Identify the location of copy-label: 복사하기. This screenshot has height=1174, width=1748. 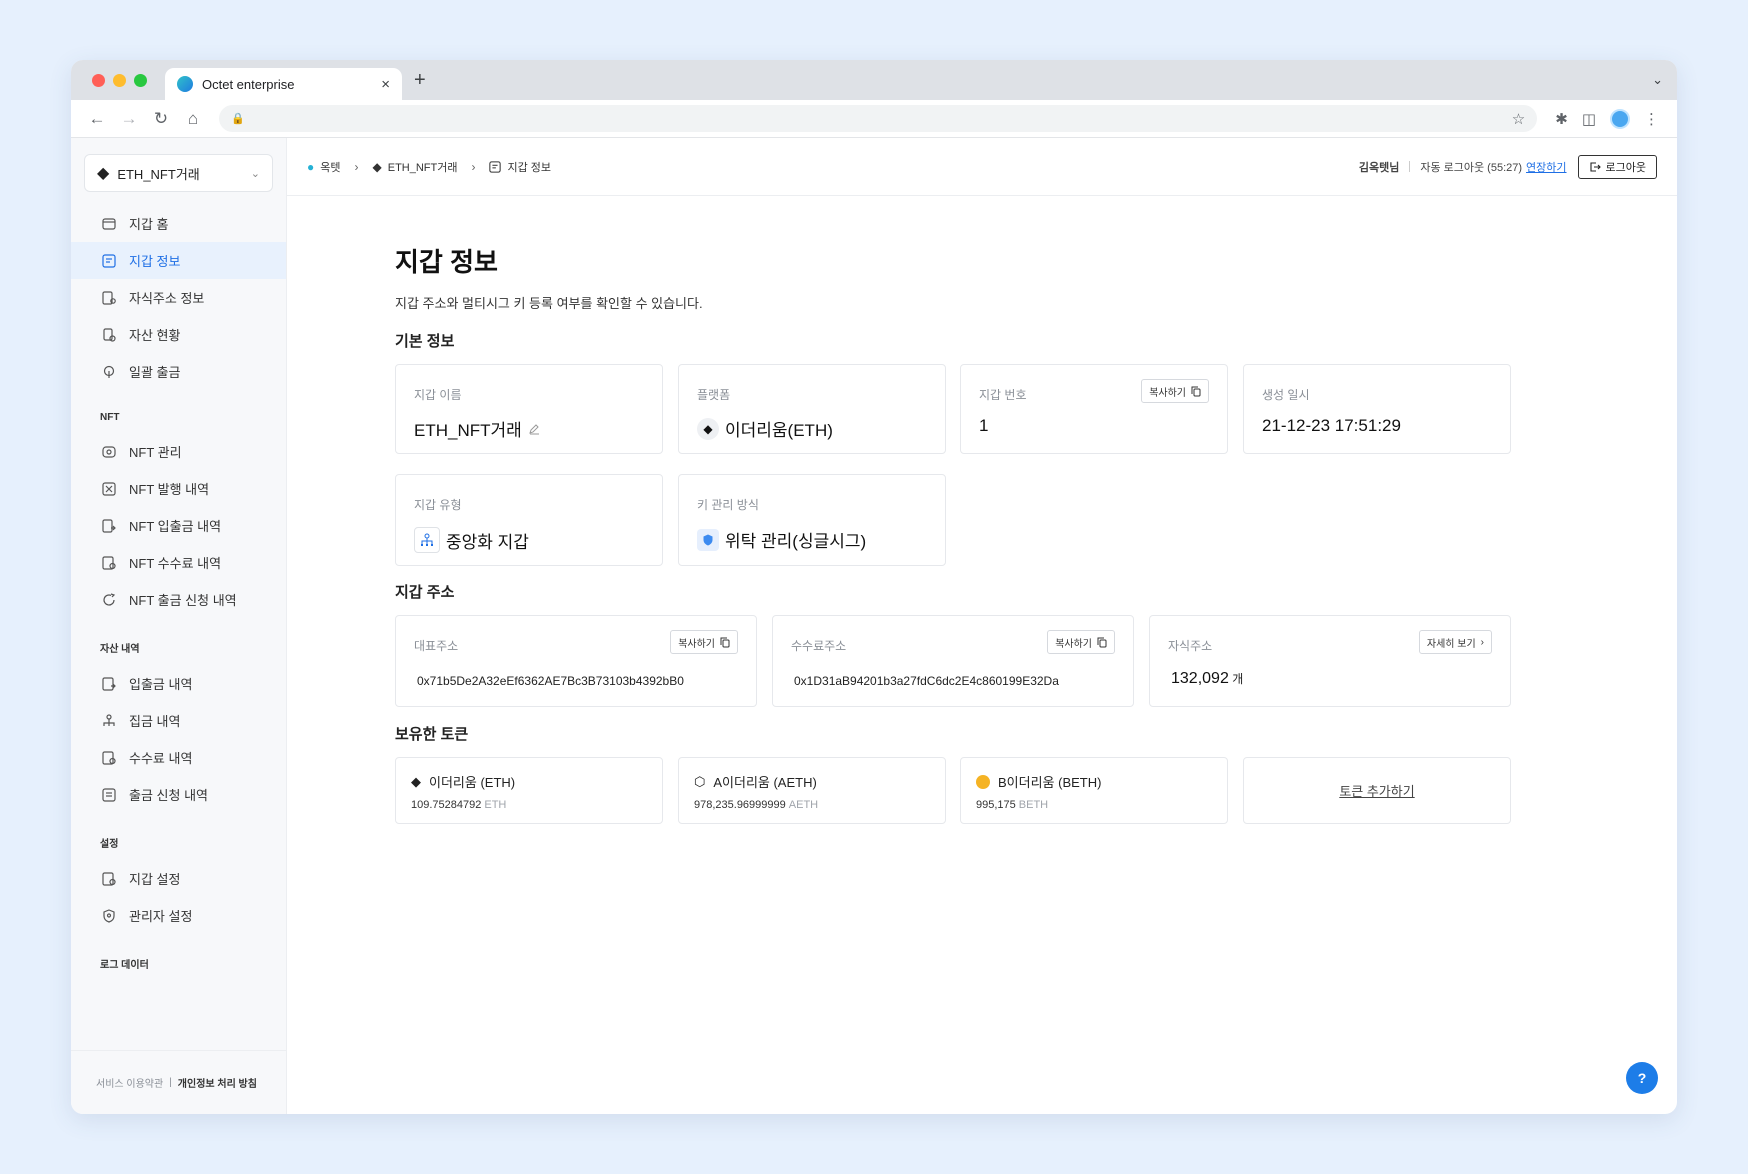
(1073, 644).